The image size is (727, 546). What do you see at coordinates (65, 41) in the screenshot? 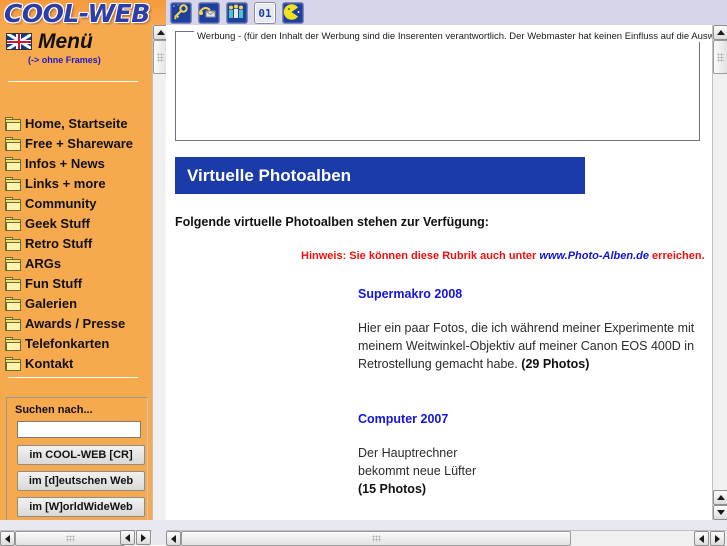
I see `menu-title: Menü` at bounding box center [65, 41].